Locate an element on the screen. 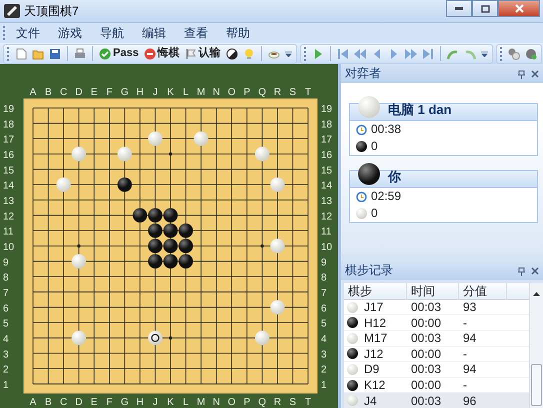  menu-item: 游戏 is located at coordinates (70, 33).